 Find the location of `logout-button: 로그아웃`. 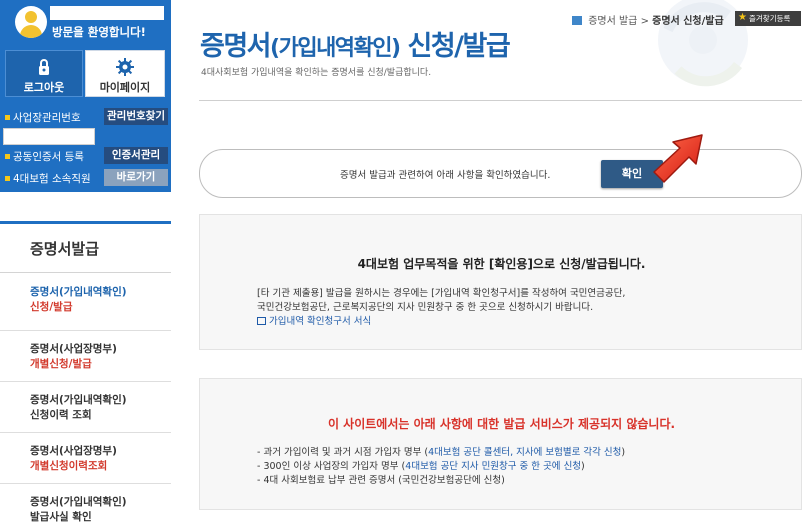

logout-button: 로그아웃 is located at coordinates (44, 73).